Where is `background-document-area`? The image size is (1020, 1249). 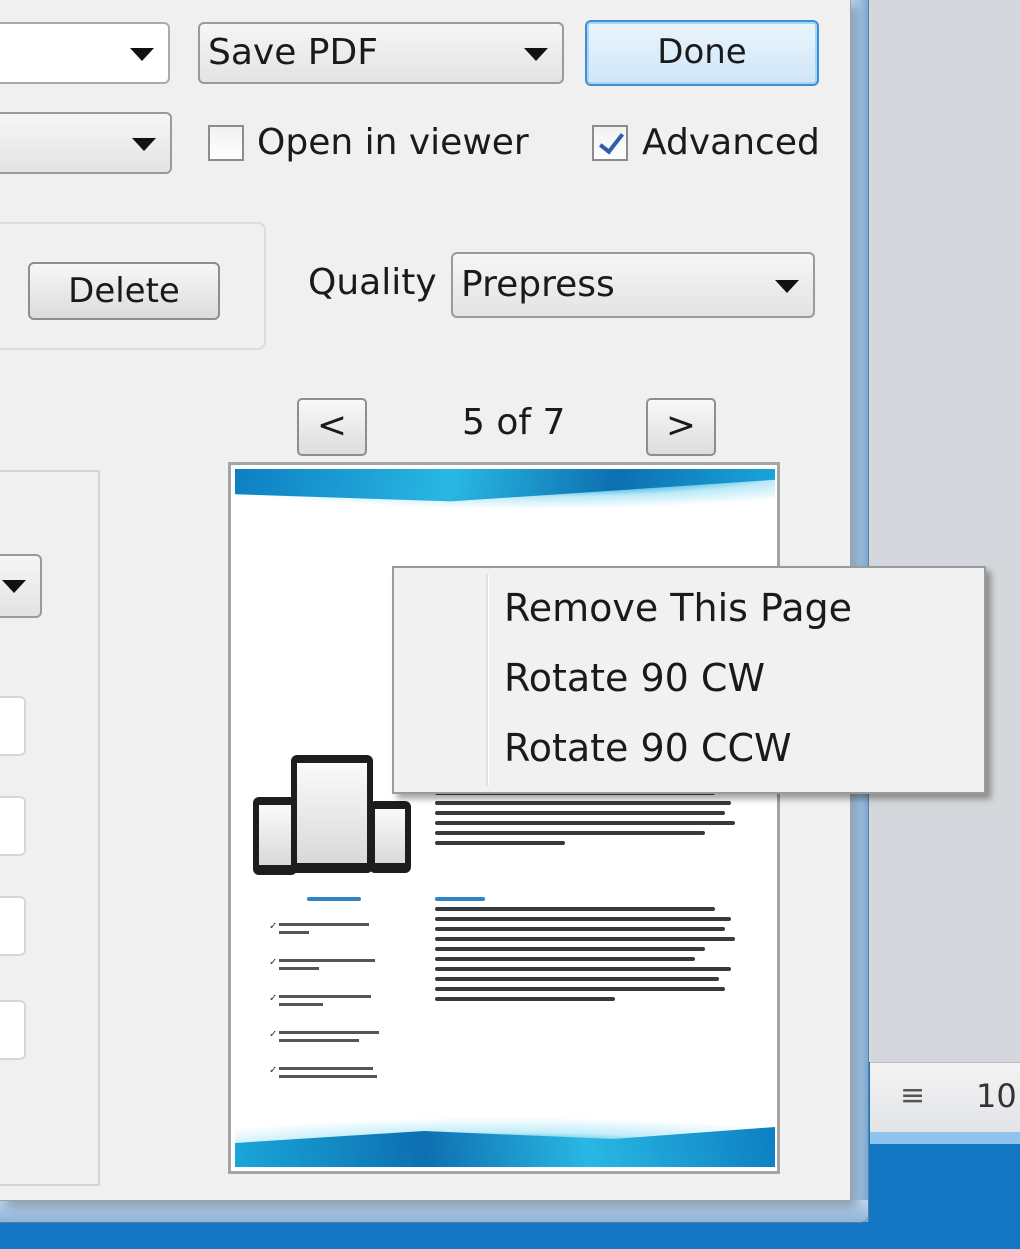
background-document-area is located at coordinates (940, 531).